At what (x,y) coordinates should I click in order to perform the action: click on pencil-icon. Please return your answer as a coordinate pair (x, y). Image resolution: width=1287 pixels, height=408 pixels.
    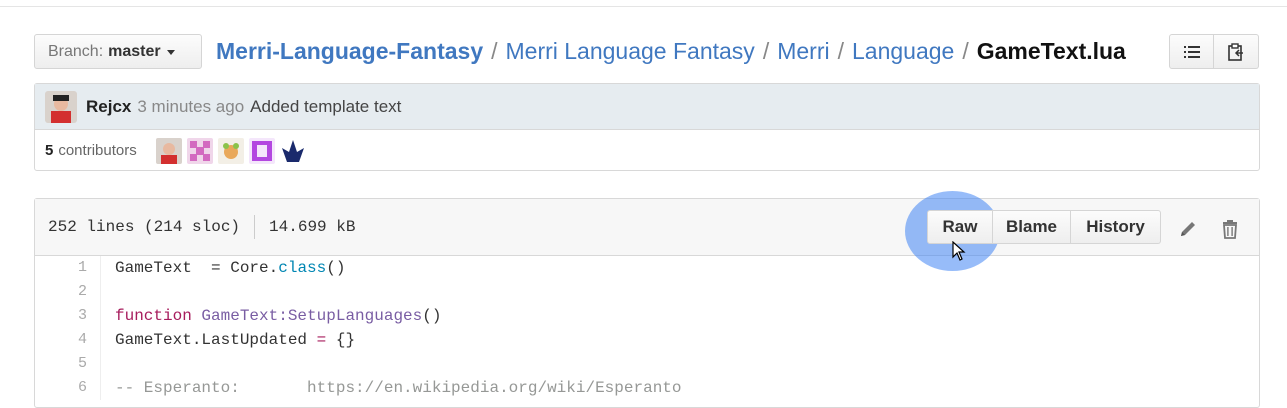
    Looking at the image, I should click on (1188, 229).